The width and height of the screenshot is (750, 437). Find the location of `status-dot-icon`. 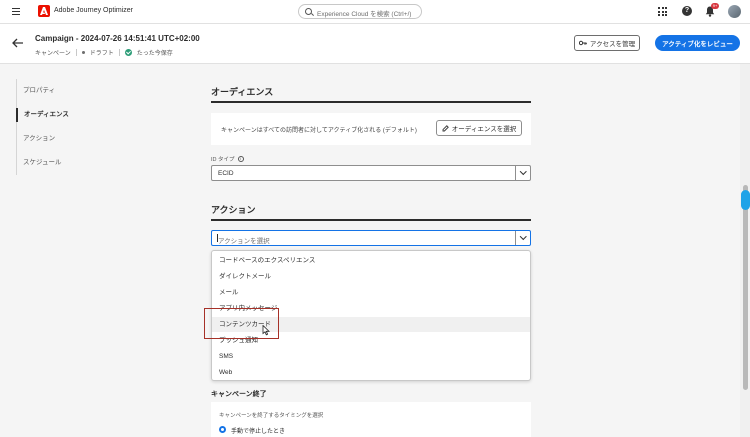

status-dot-icon is located at coordinates (83, 52).